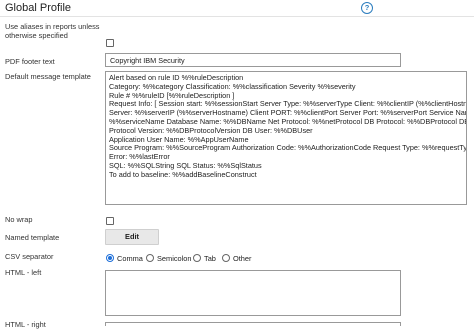 The height and width of the screenshot is (329, 474). I want to click on page-header: Global Profile ?, so click(237, 8).